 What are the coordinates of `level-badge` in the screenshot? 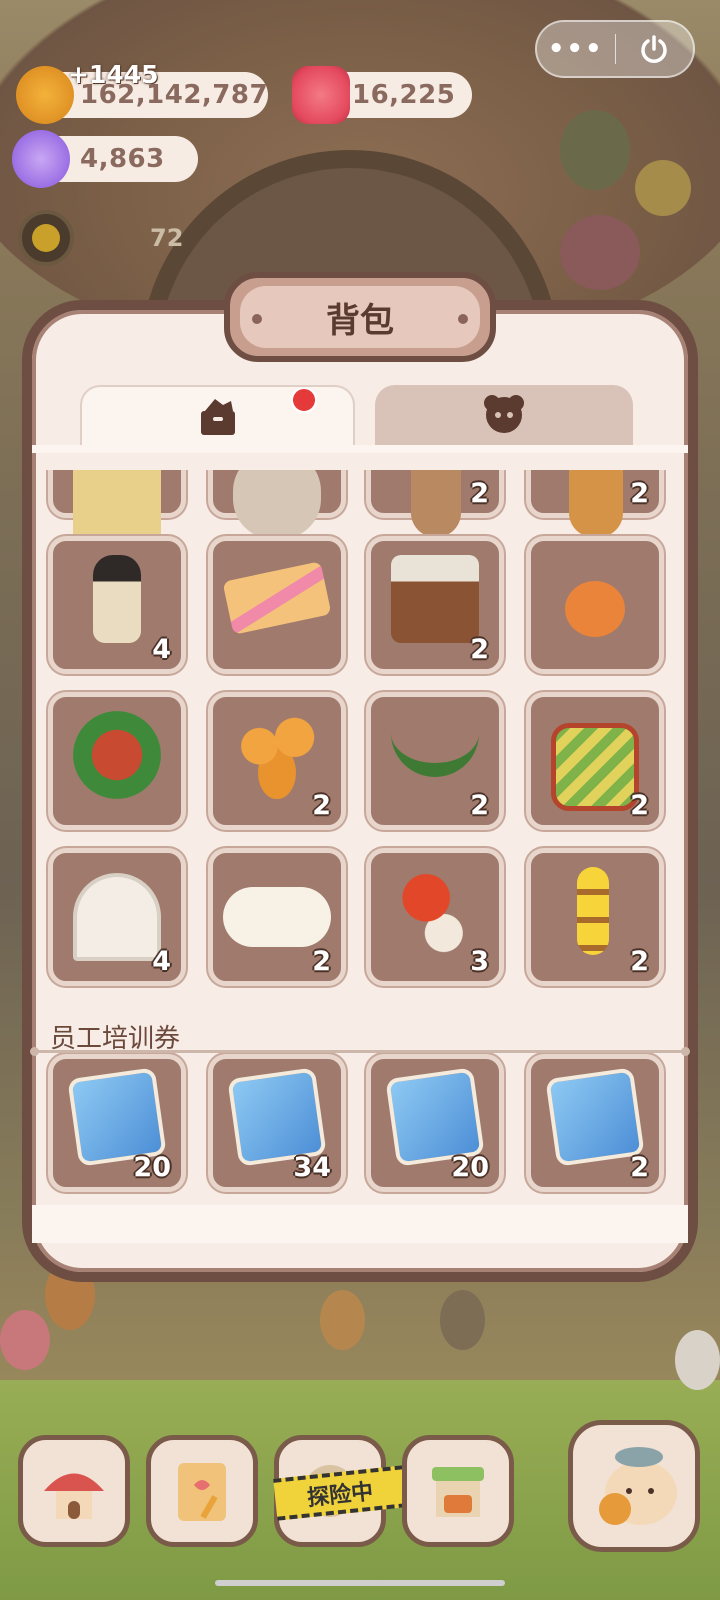 It's located at (46, 238).